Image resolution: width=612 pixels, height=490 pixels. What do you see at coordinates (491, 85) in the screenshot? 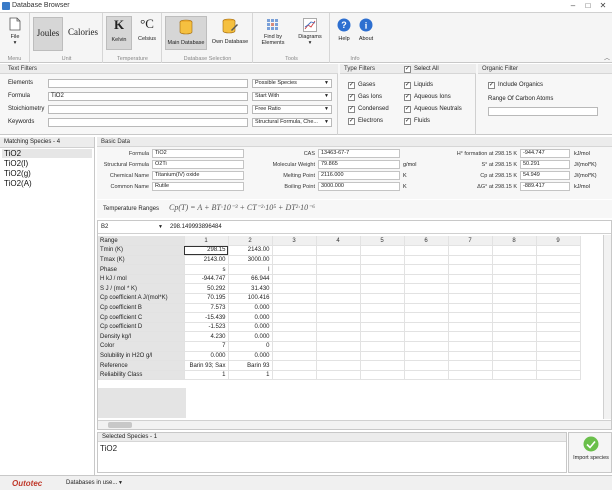
I see `include-organics-checkbox: ✓` at bounding box center [491, 85].